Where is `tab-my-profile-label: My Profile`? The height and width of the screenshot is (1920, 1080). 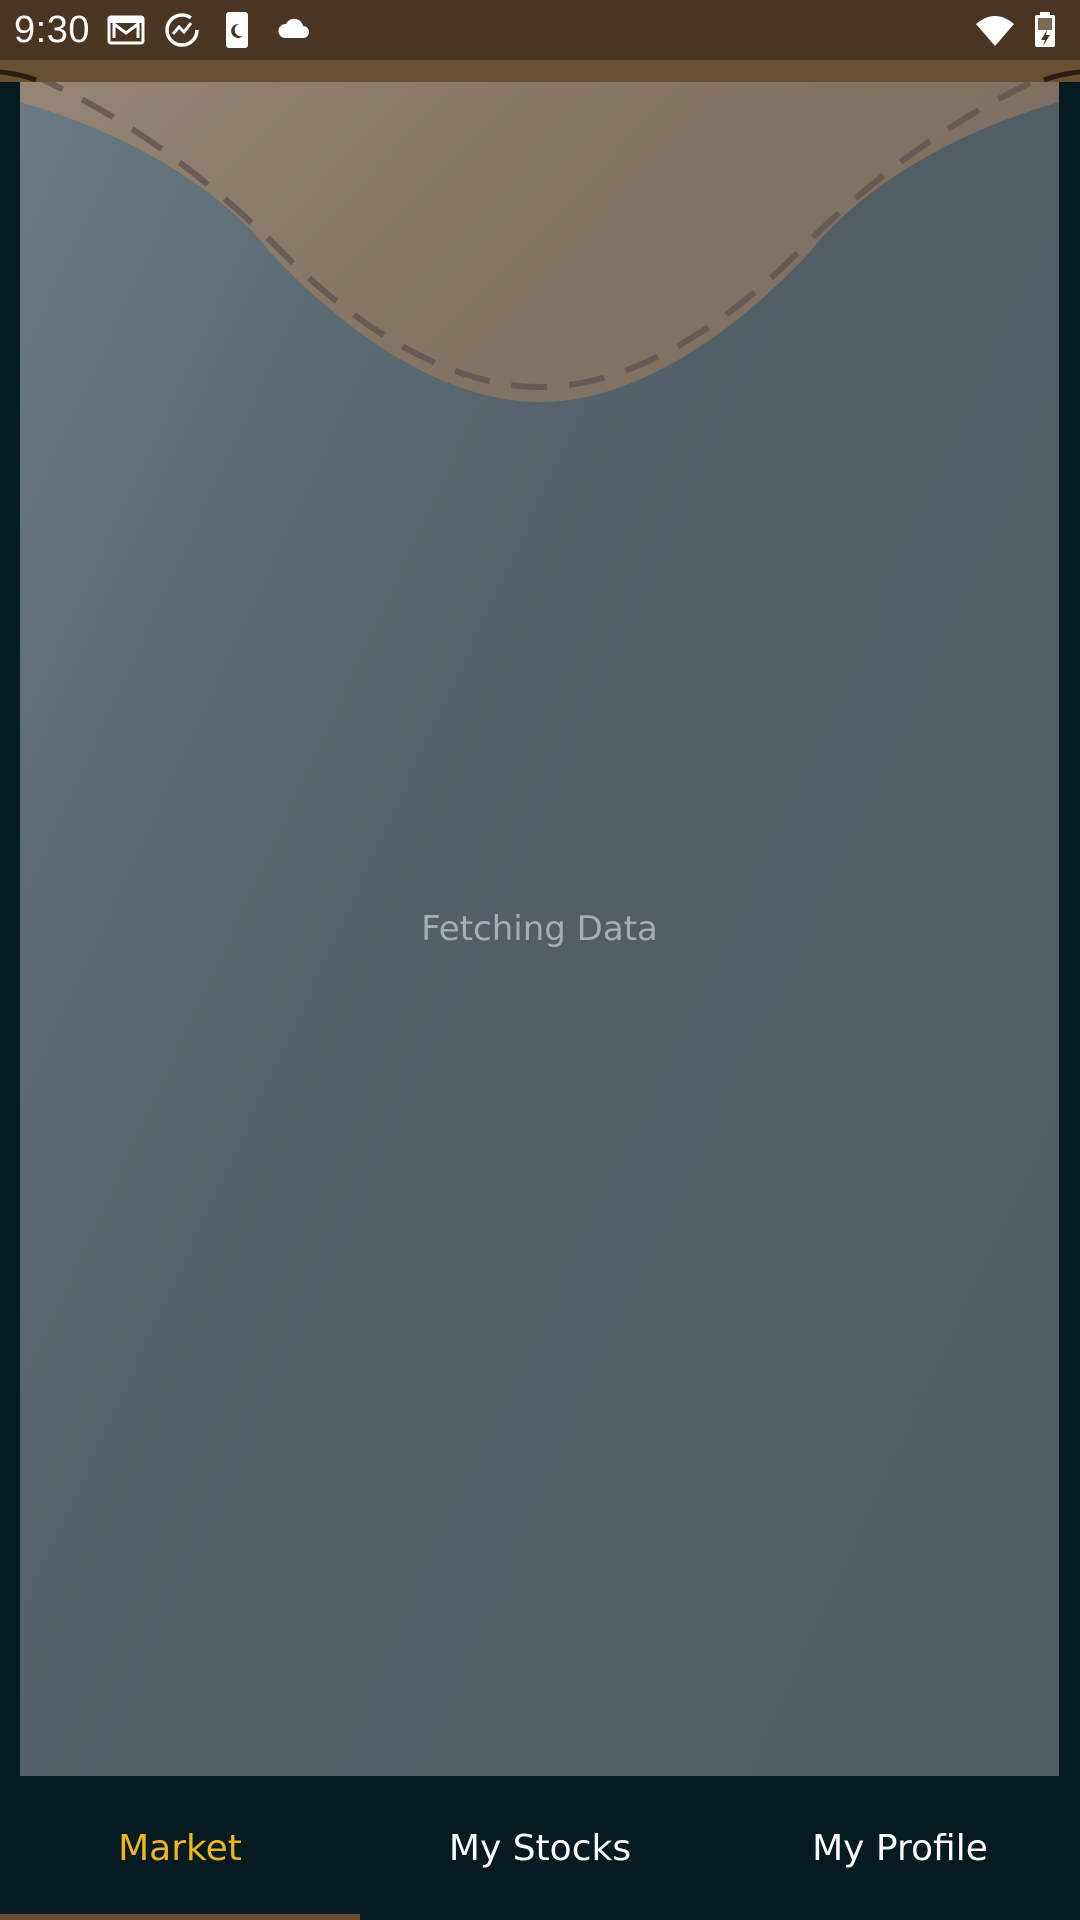 tab-my-profile-label: My Profile is located at coordinates (900, 1848).